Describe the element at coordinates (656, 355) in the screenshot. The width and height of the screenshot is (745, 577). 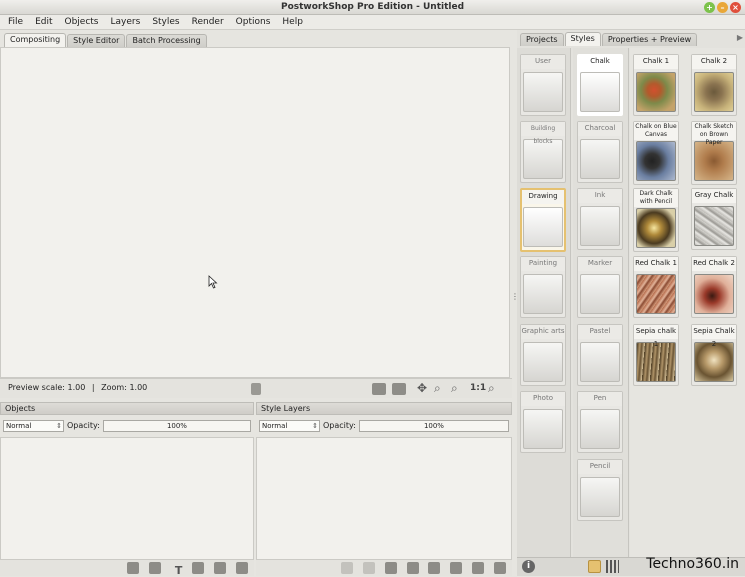
I see `style-sepia-chalk-1: Sepia chalk 1` at that location.